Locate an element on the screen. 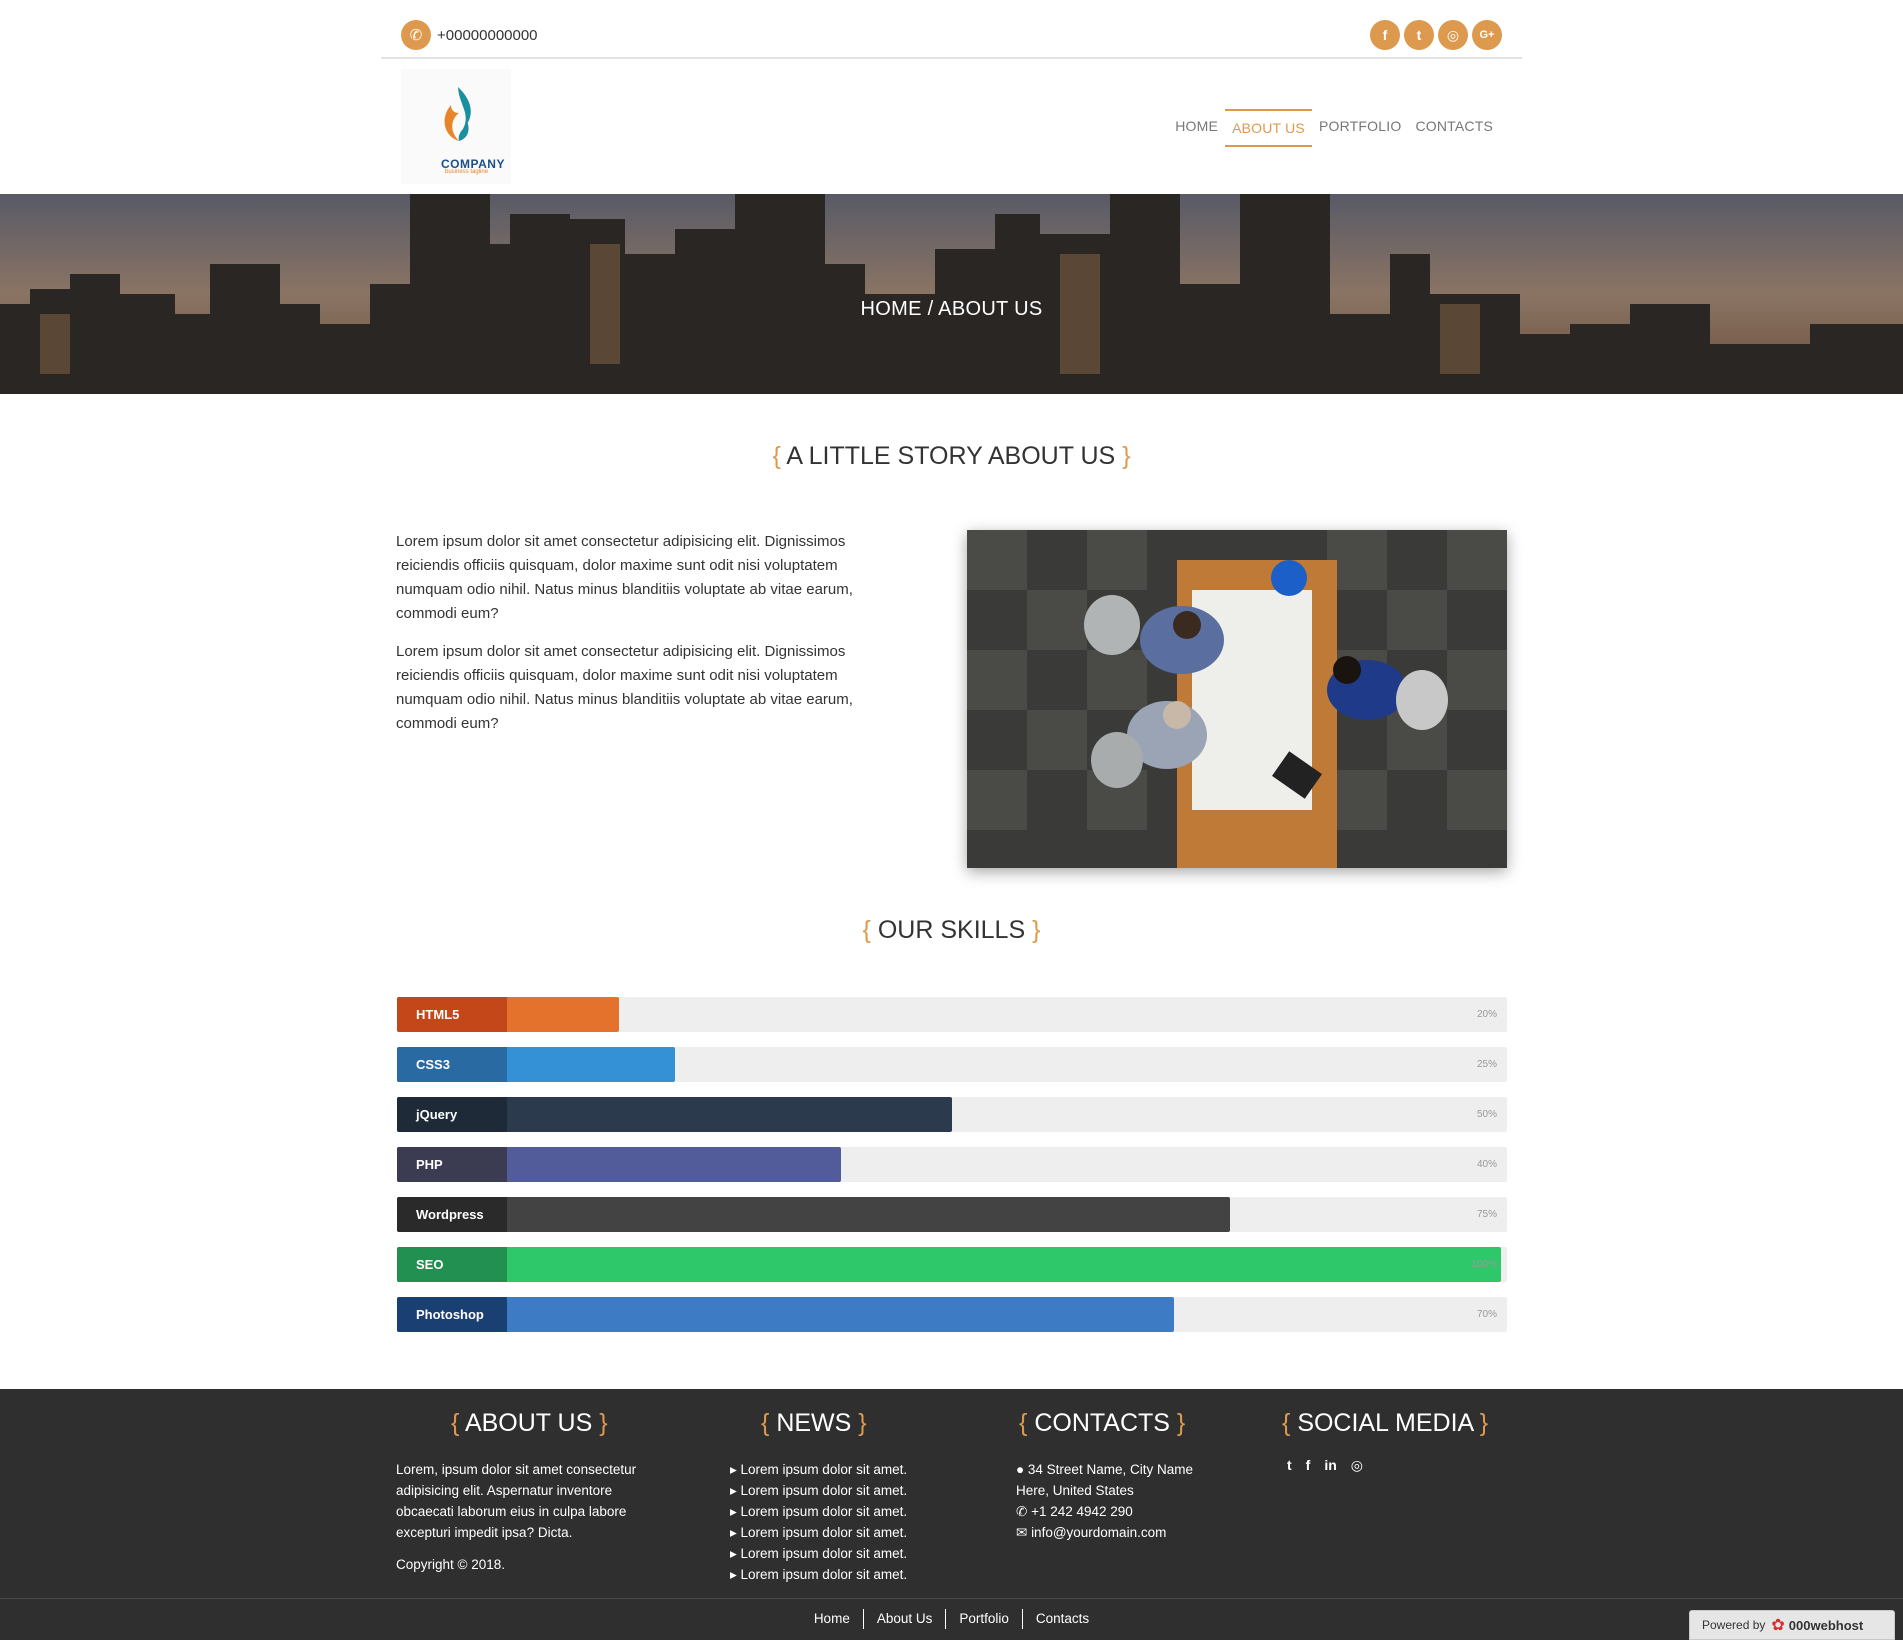 This screenshot has width=1903, height=1640. skill-bar-photoshop: Photoshop 70% is located at coordinates (952, 1314).